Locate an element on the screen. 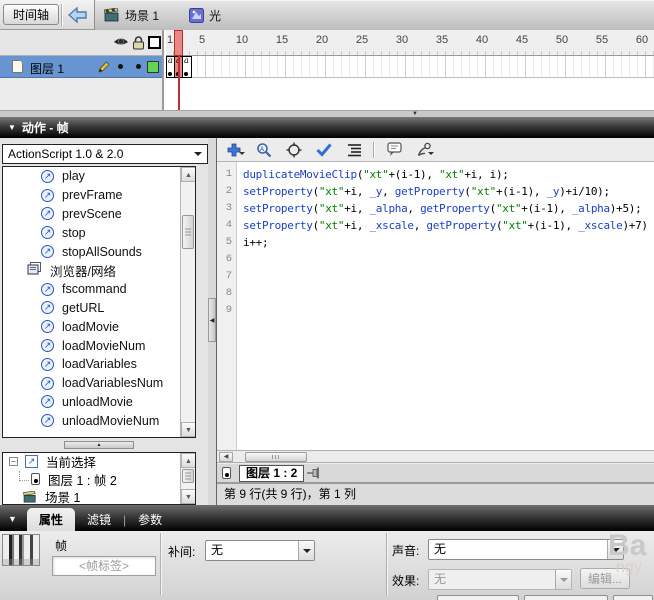  script-tab-layer1-frame2: 图层 1 : 2 is located at coordinates (272, 473).